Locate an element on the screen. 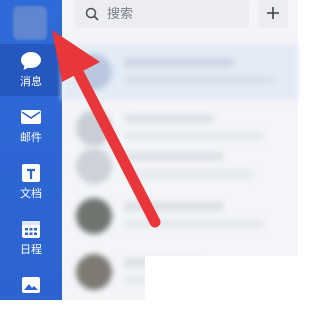  search-box is located at coordinates (162, 14).